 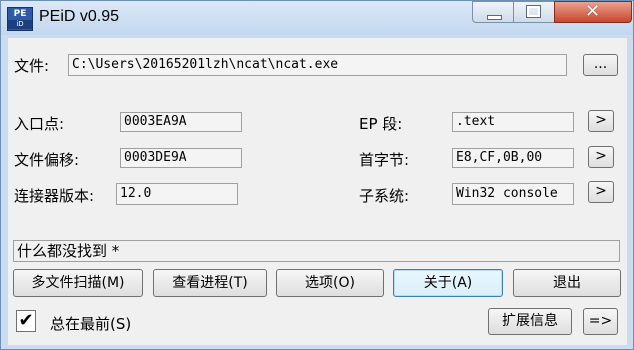 I want to click on peid-app-icon: PE iD, so click(x=20, y=19).